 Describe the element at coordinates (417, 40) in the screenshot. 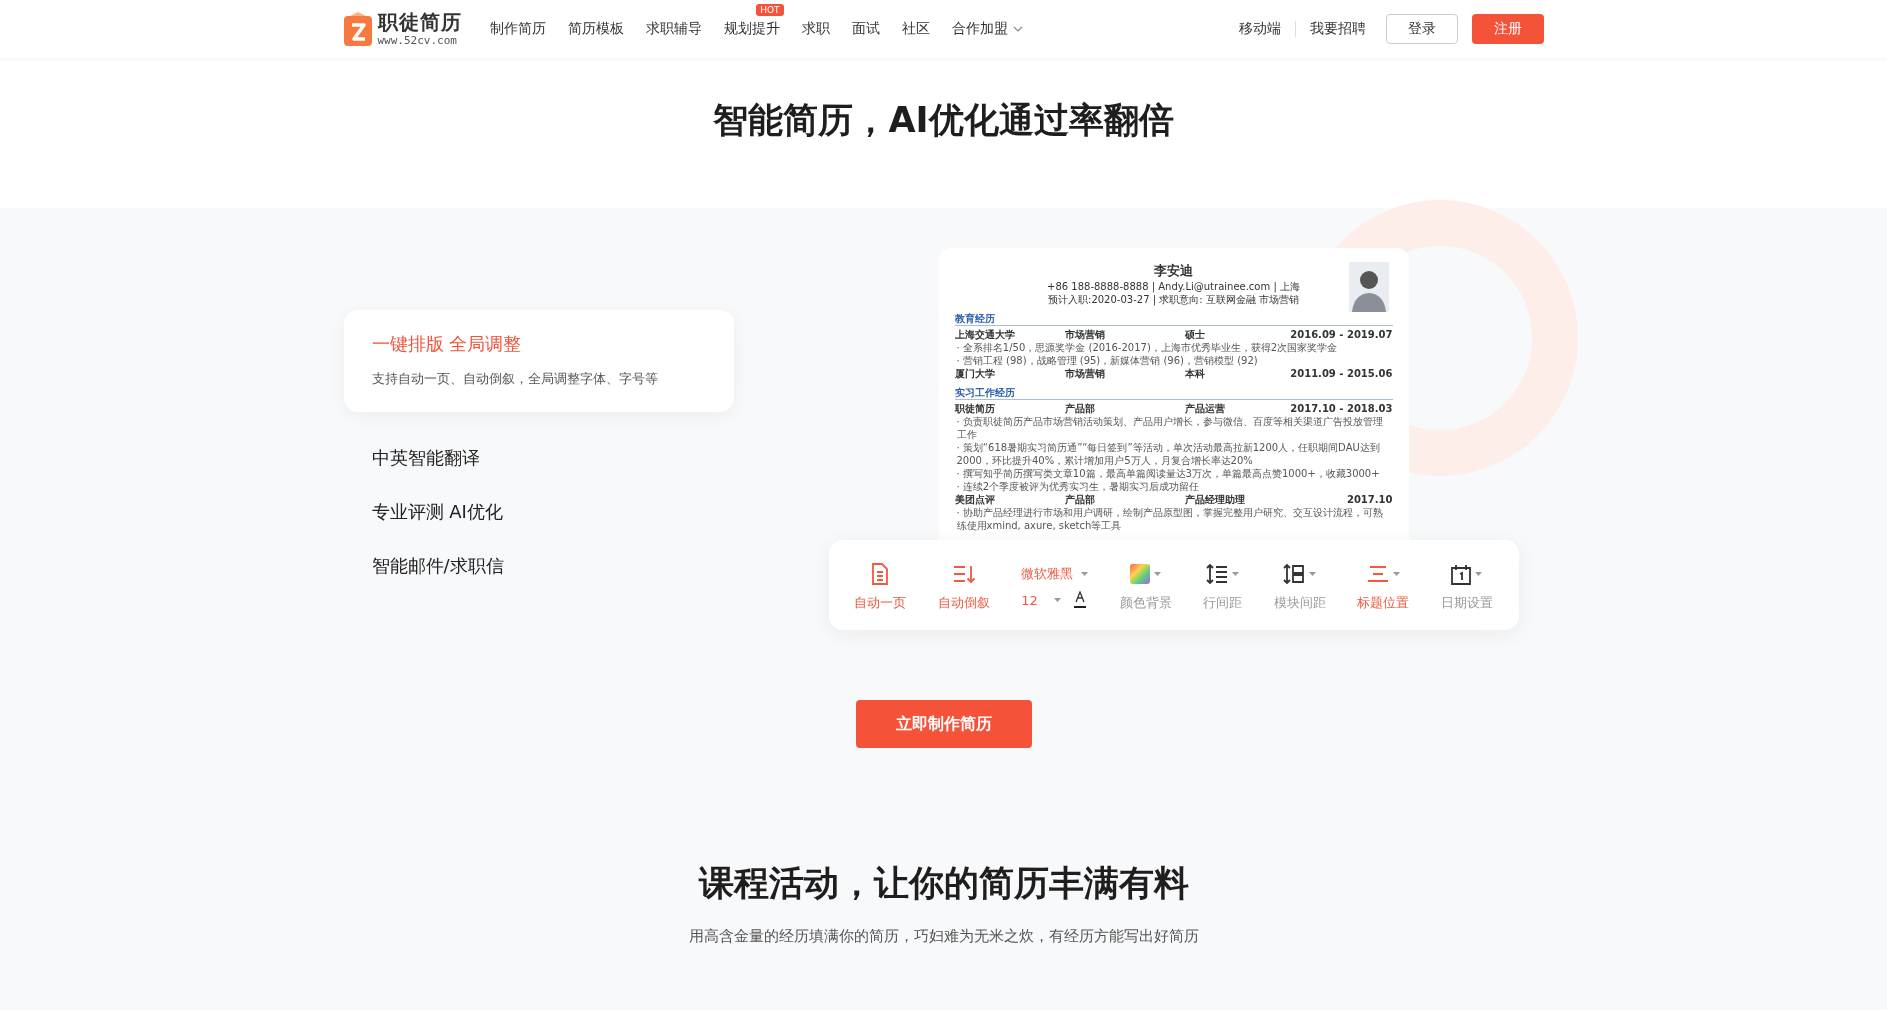

I see `logo-url: www.52cv.com` at that location.